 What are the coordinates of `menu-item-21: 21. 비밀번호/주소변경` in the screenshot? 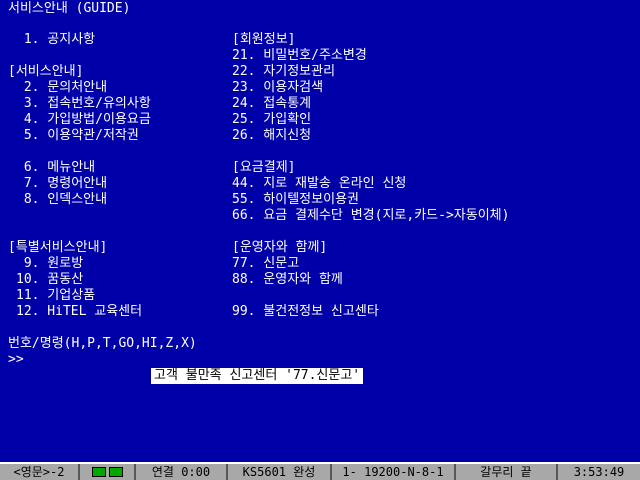 It's located at (299, 56).